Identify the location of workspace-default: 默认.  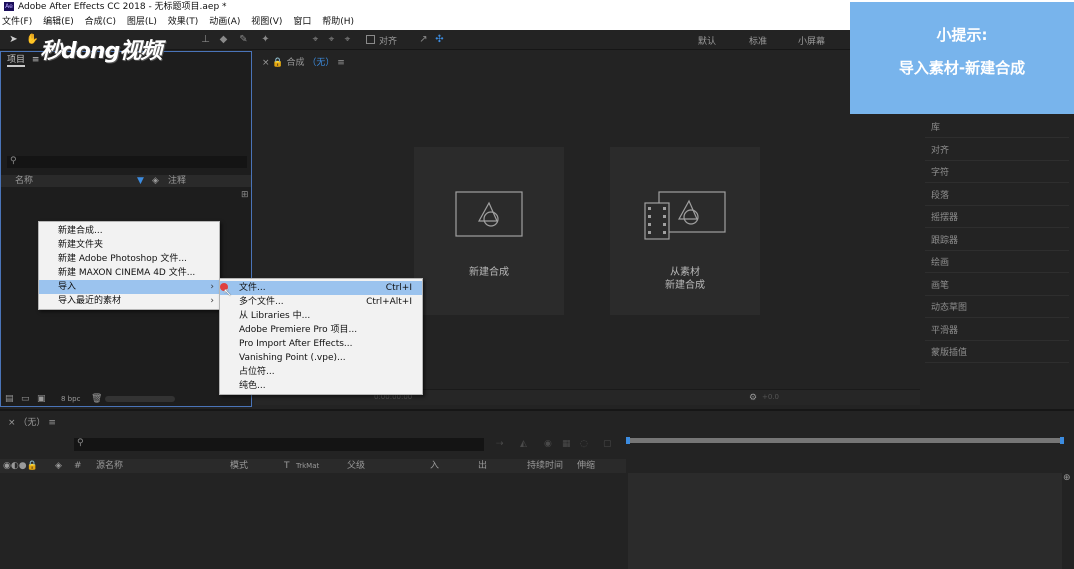
(707, 40).